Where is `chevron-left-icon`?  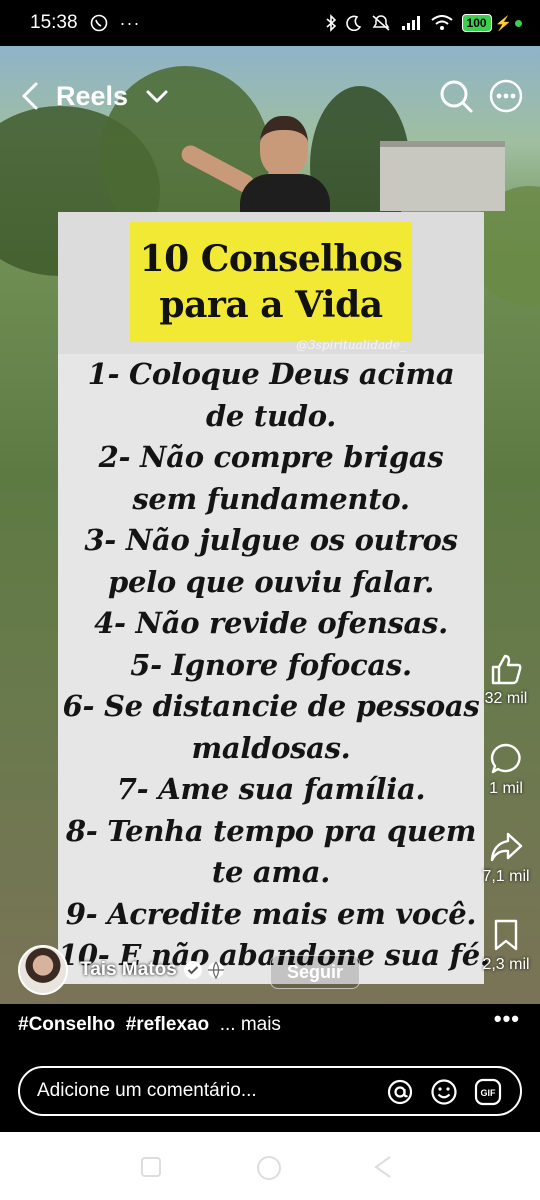 chevron-left-icon is located at coordinates (30, 96).